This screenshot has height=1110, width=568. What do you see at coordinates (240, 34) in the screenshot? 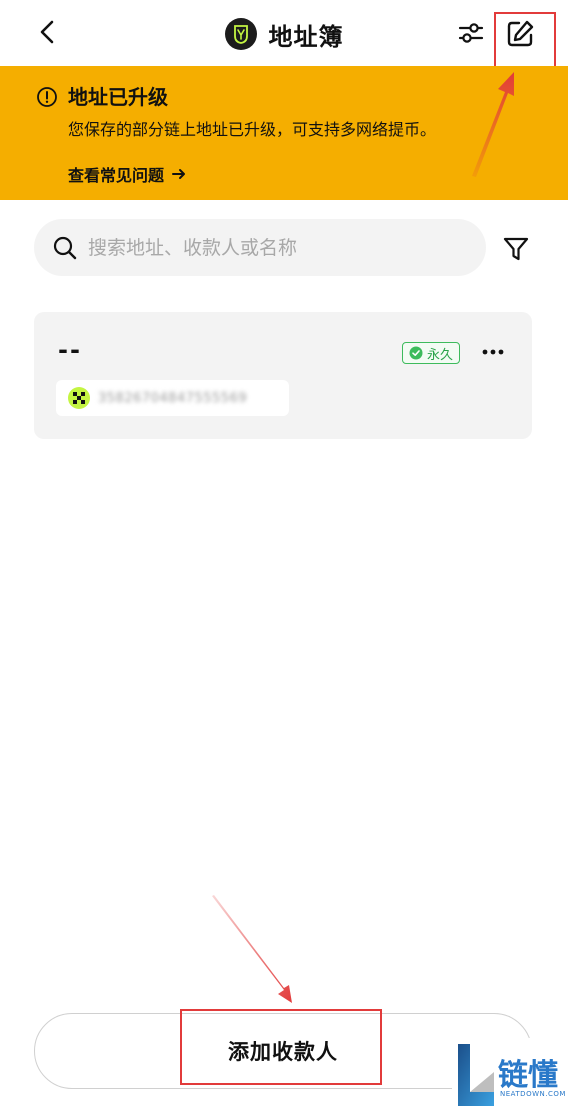
I see `wallet-logo-icon` at bounding box center [240, 34].